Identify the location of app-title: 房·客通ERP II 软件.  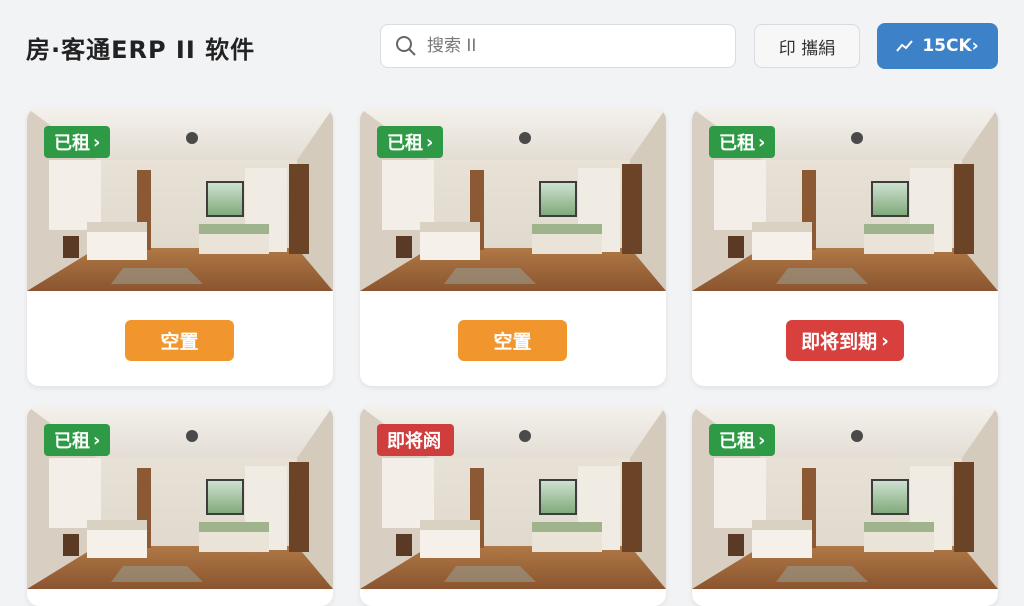
(141, 50).